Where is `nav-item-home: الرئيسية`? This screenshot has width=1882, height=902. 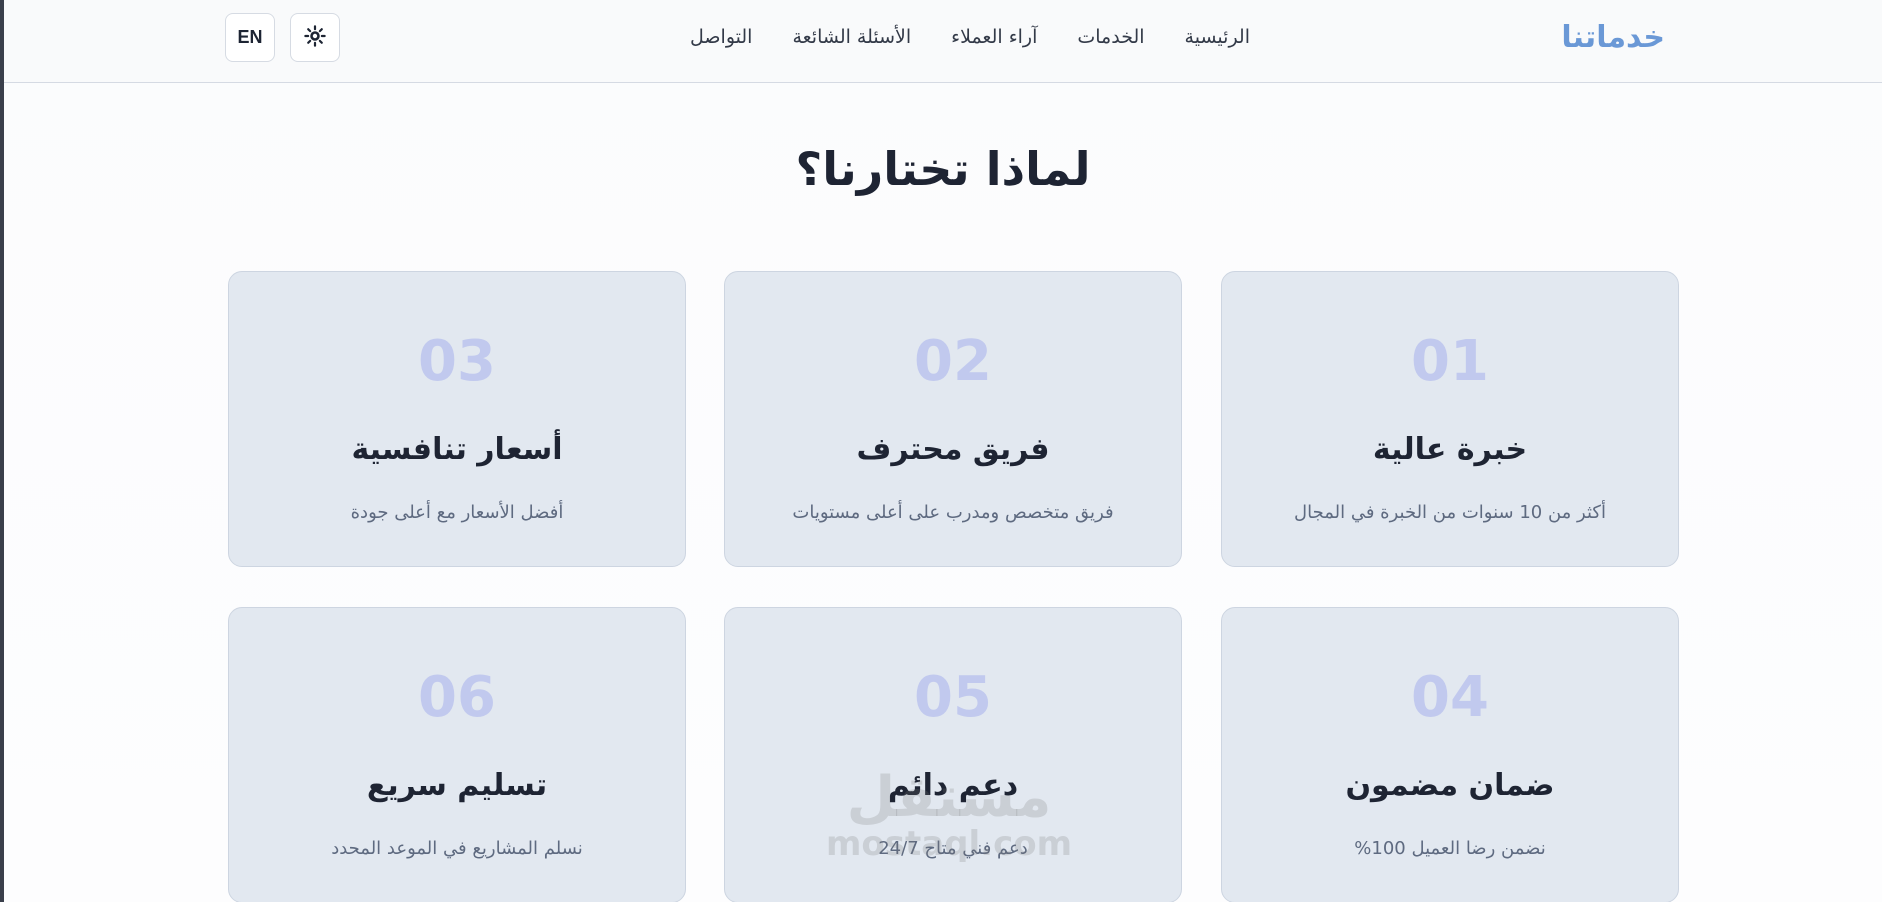 nav-item-home: الرئيسية is located at coordinates (1217, 37).